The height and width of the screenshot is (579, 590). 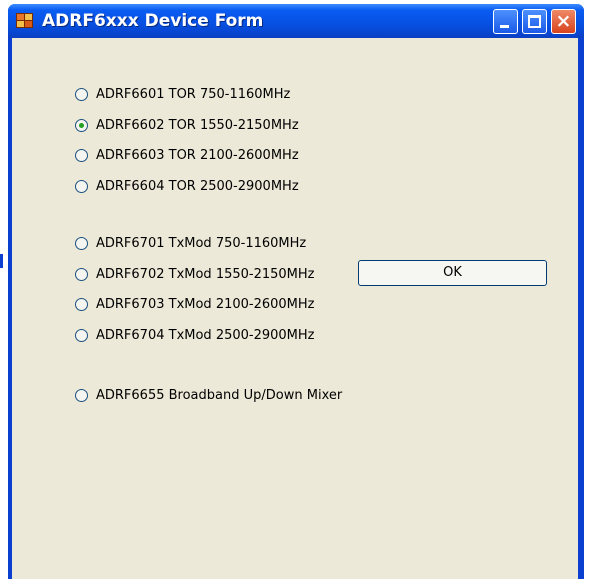 What do you see at coordinates (193, 94) in the screenshot?
I see `radio-label: ADRF6601 TOR 750-1160MHz` at bounding box center [193, 94].